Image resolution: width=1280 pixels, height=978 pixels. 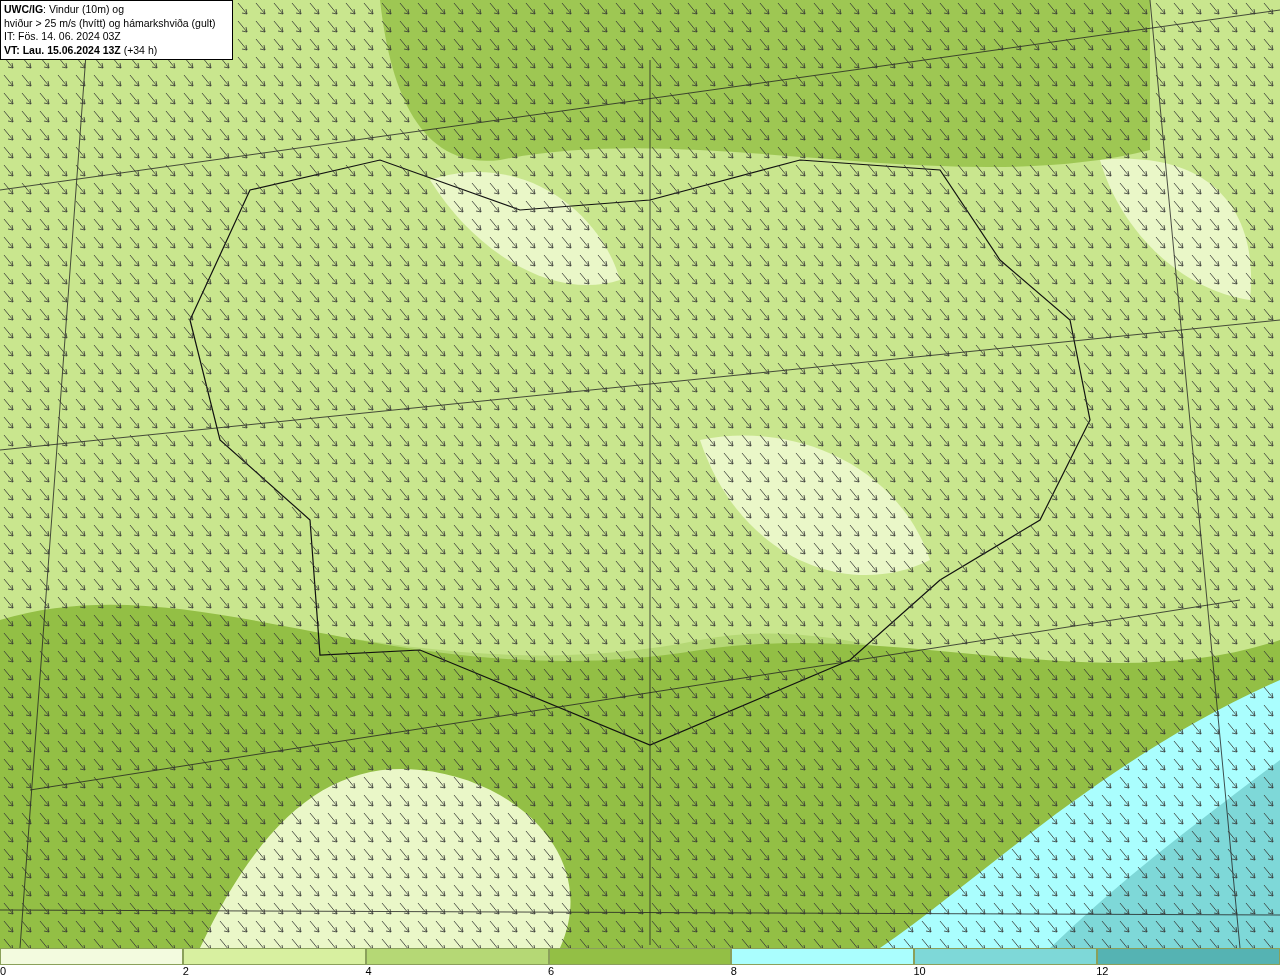 I want to click on info-text: VT: Lau. 15.06.2024 13Z (+34 h), so click(x=81, y=50).